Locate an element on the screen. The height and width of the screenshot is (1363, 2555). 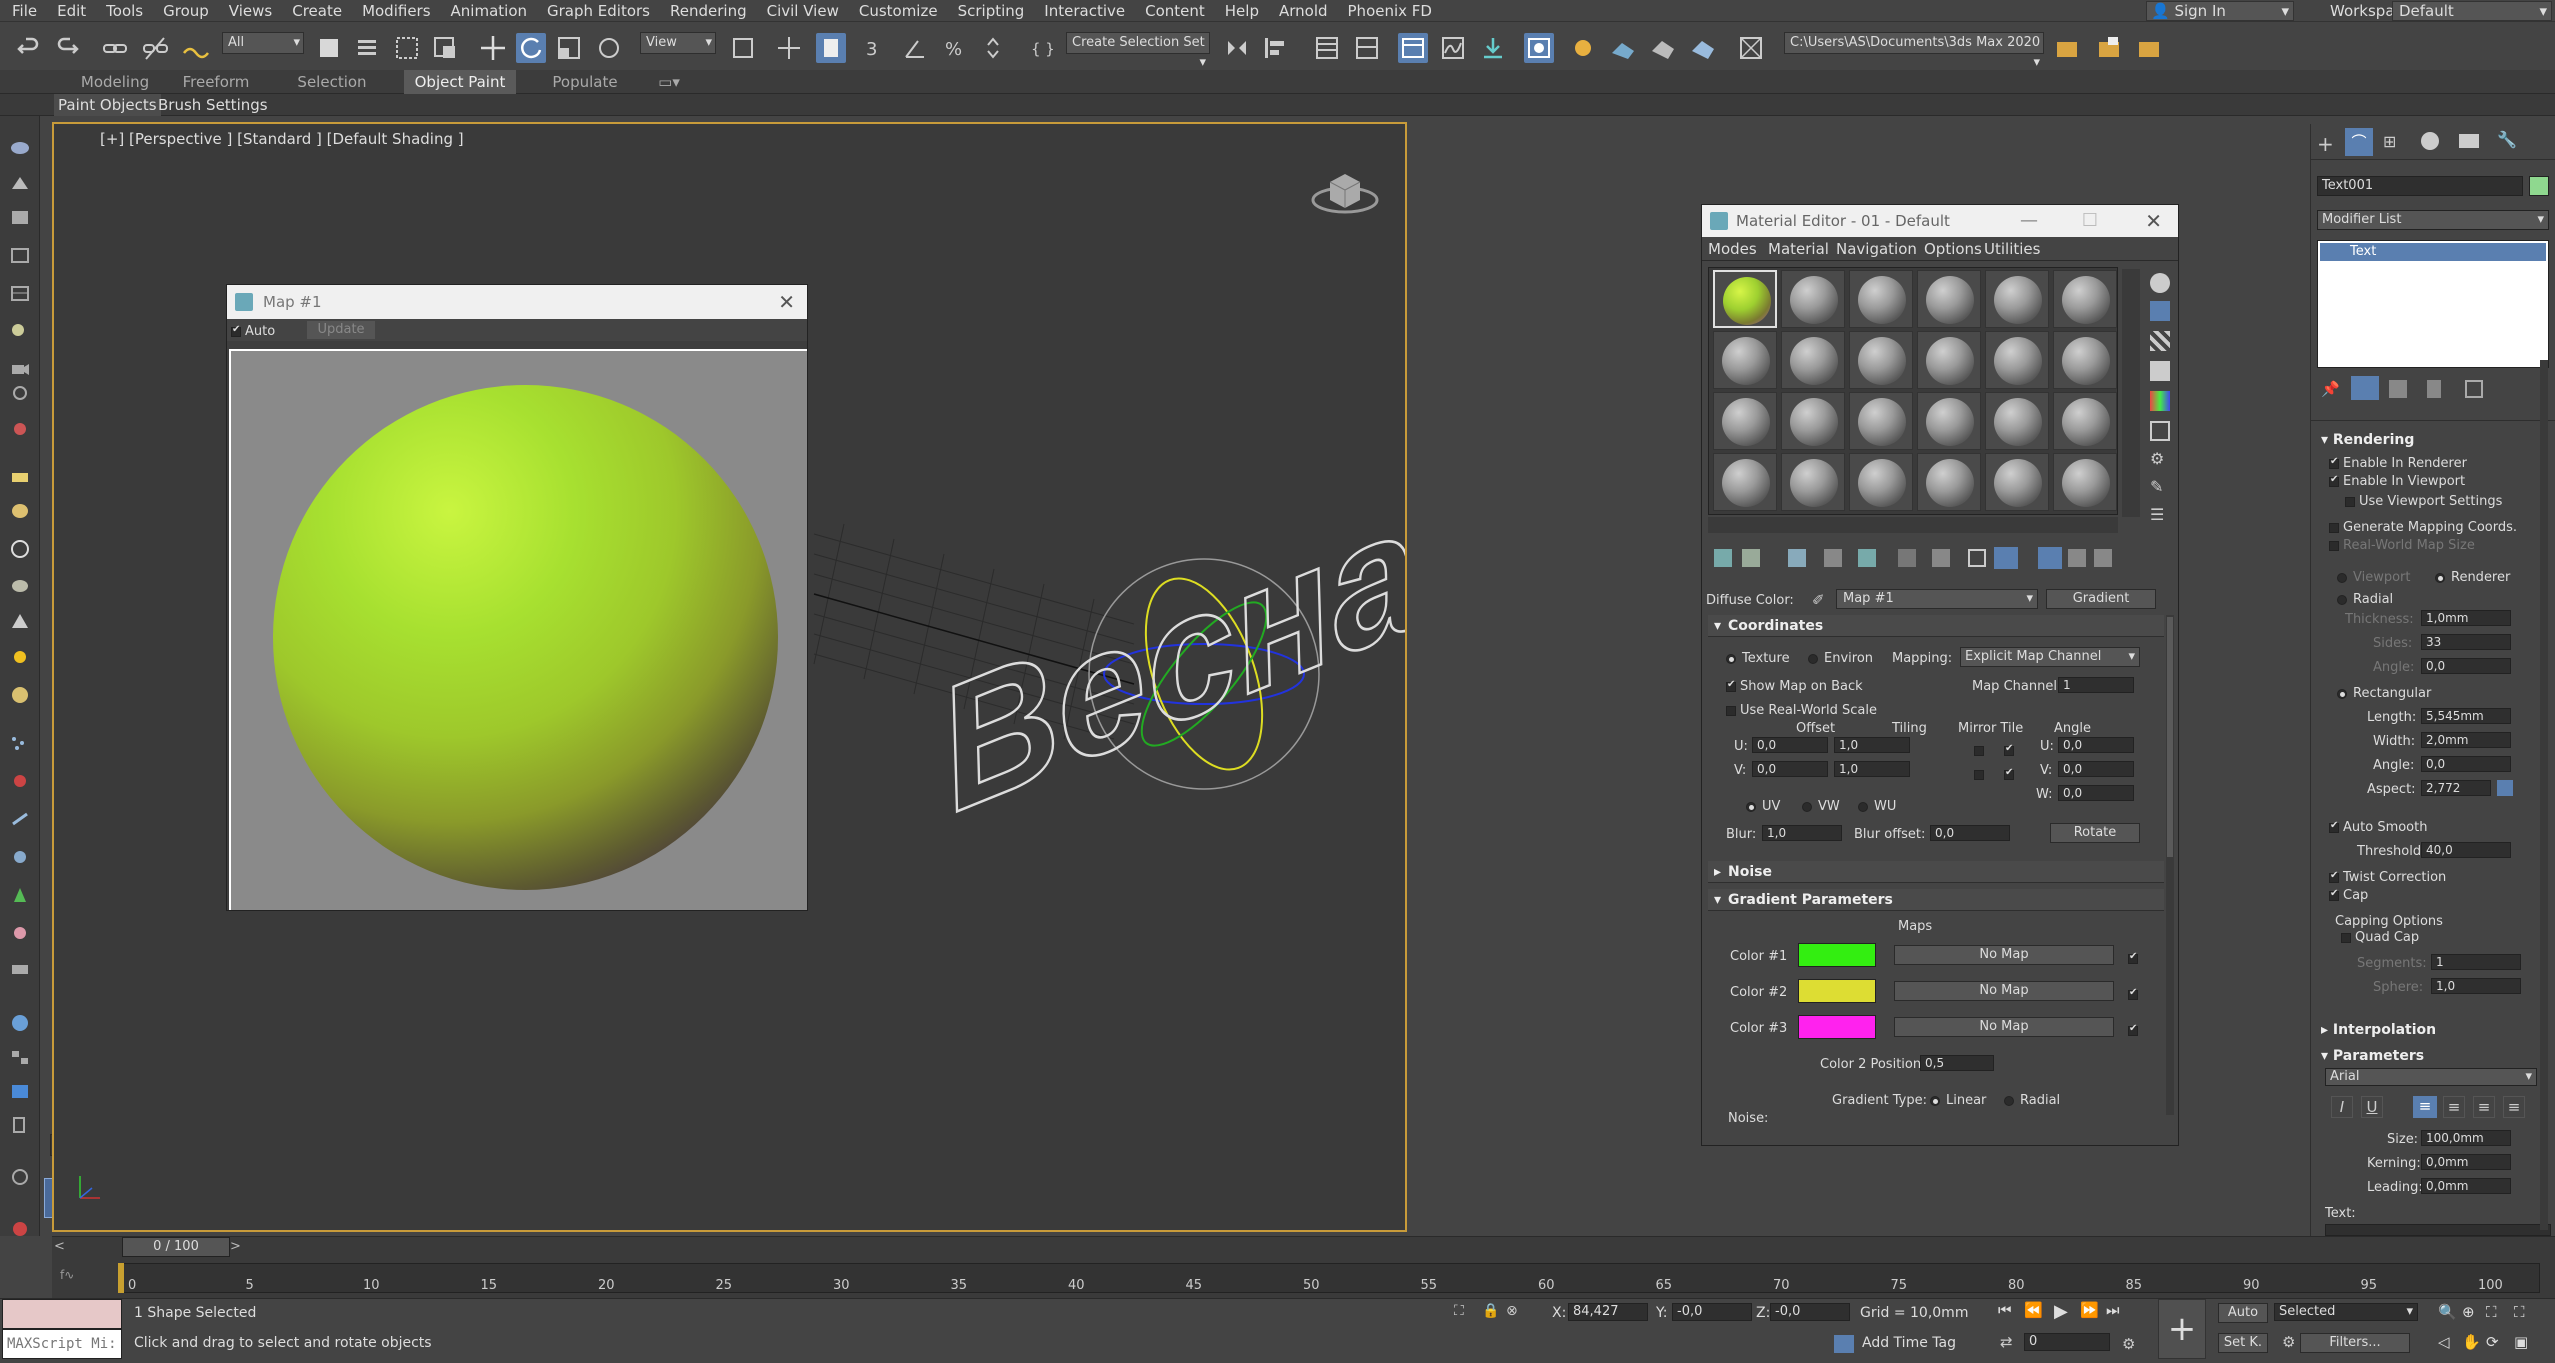
modifier-list-dropdown: Modifier List ▾ is located at coordinates (2433, 220).